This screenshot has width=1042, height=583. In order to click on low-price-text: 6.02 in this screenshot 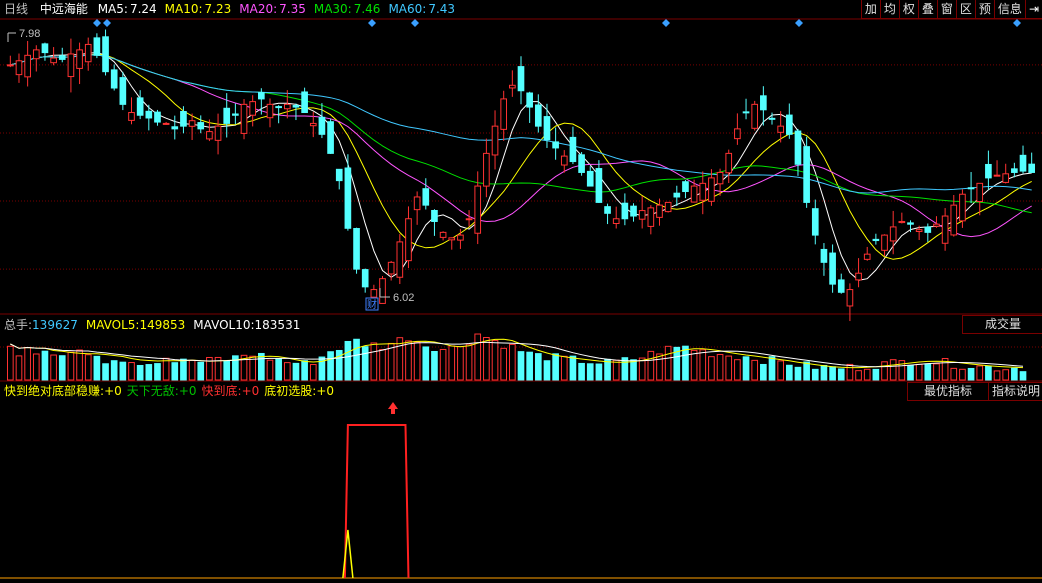, I will do `click(403, 298)`.